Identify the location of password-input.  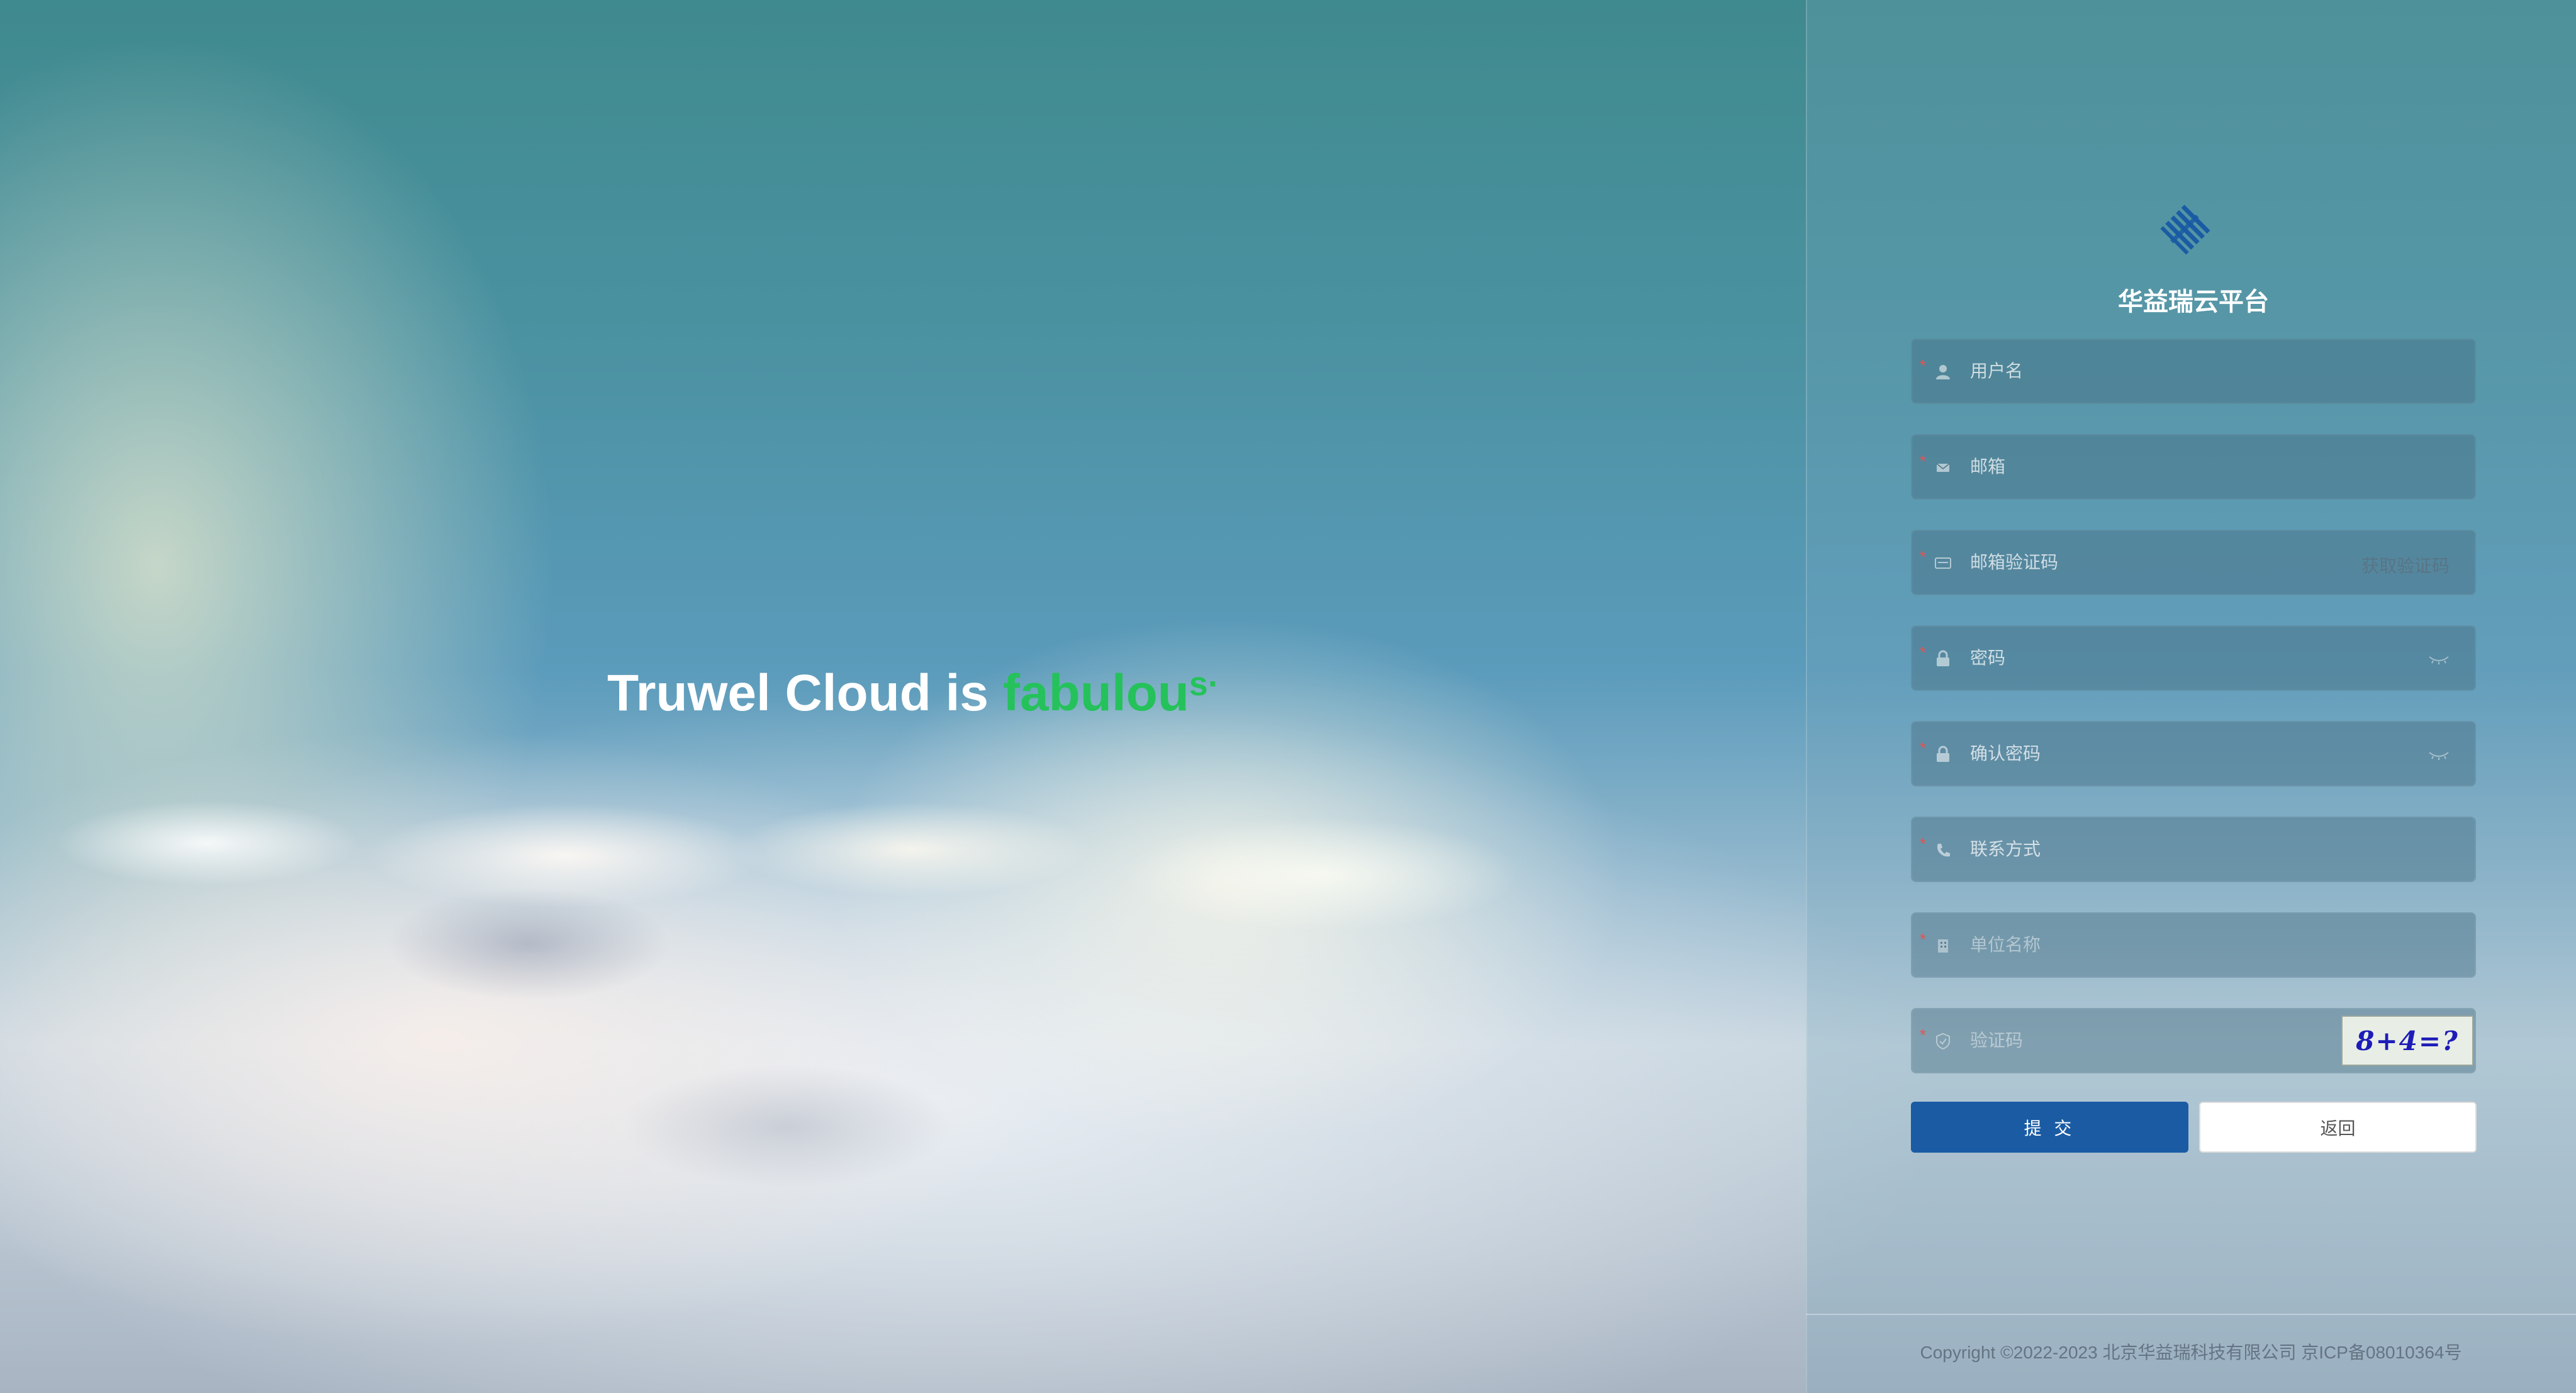
(2159, 658).